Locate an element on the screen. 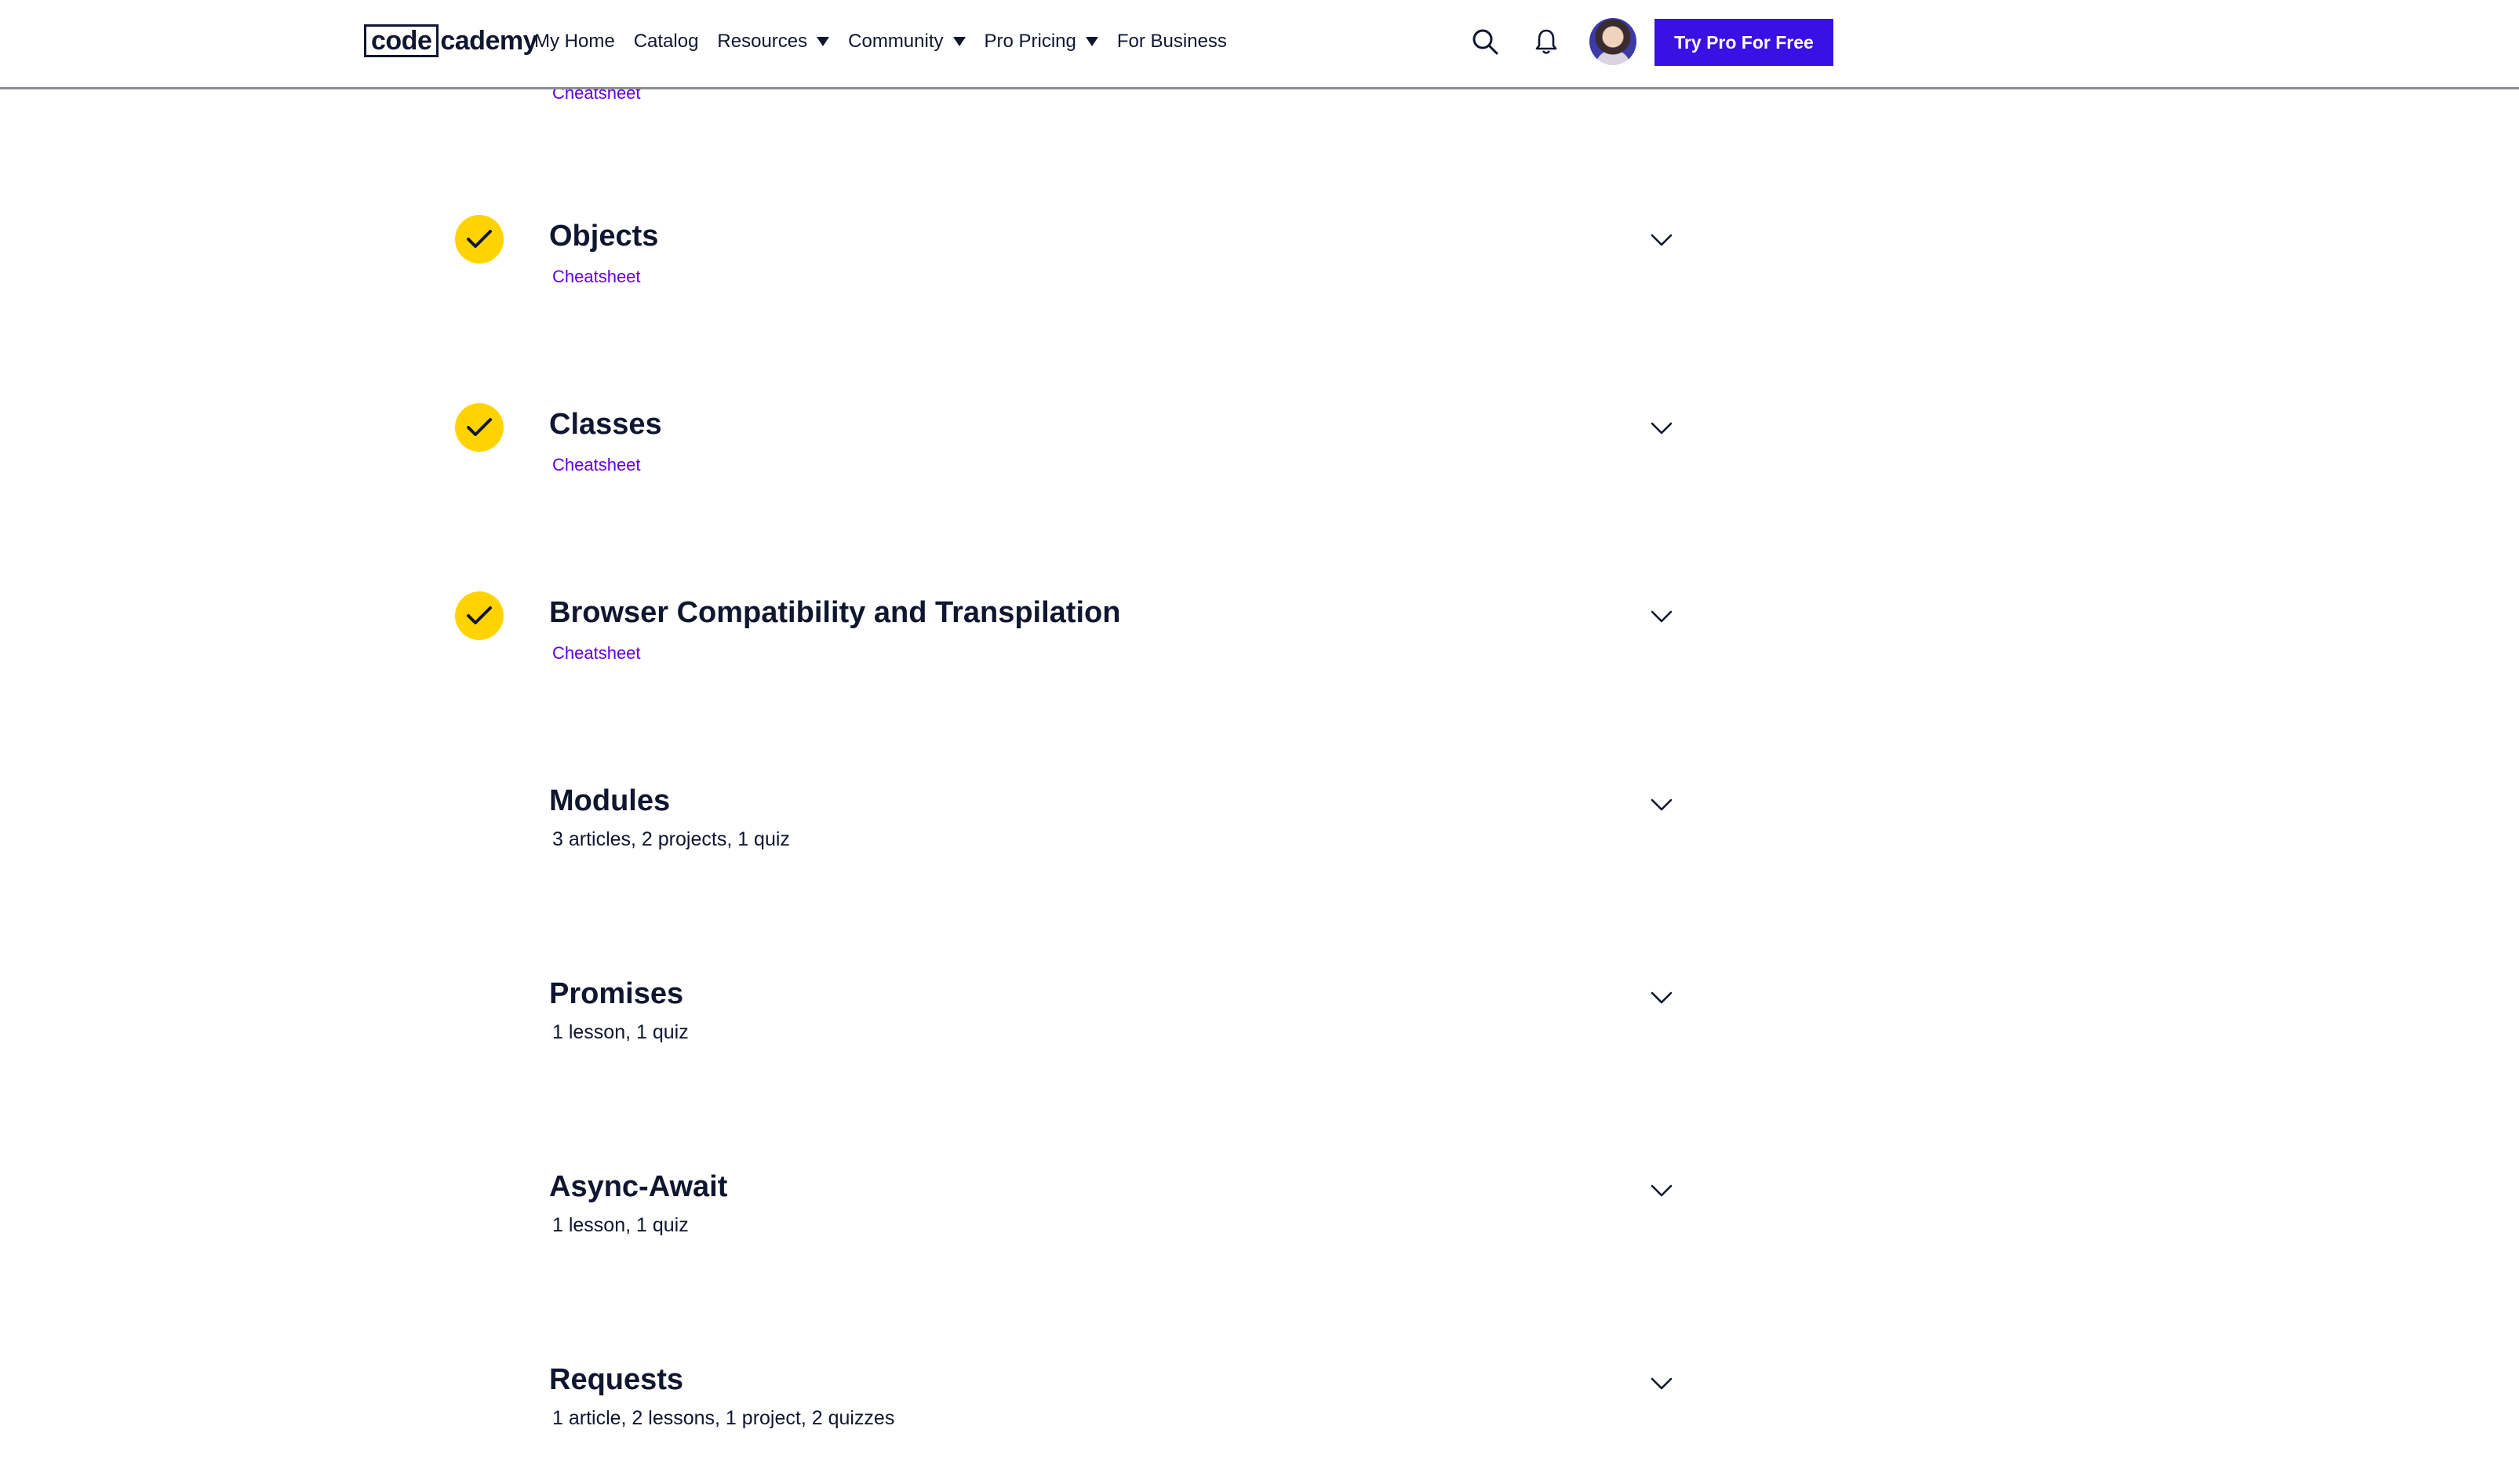  module-classes: Classes Cheatsheet is located at coordinates (1075, 466).